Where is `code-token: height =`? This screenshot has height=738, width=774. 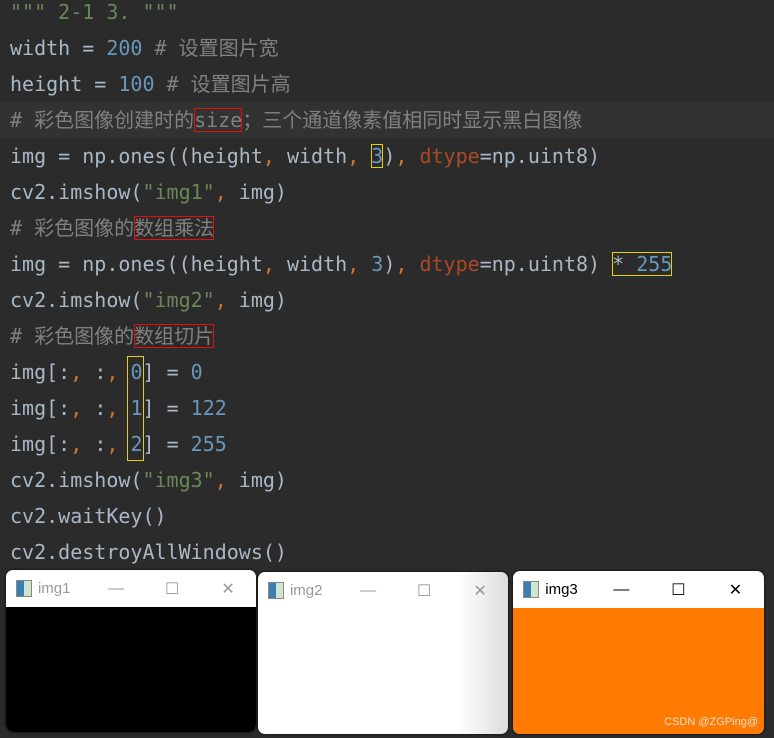 code-token: height = is located at coordinates (64, 84).